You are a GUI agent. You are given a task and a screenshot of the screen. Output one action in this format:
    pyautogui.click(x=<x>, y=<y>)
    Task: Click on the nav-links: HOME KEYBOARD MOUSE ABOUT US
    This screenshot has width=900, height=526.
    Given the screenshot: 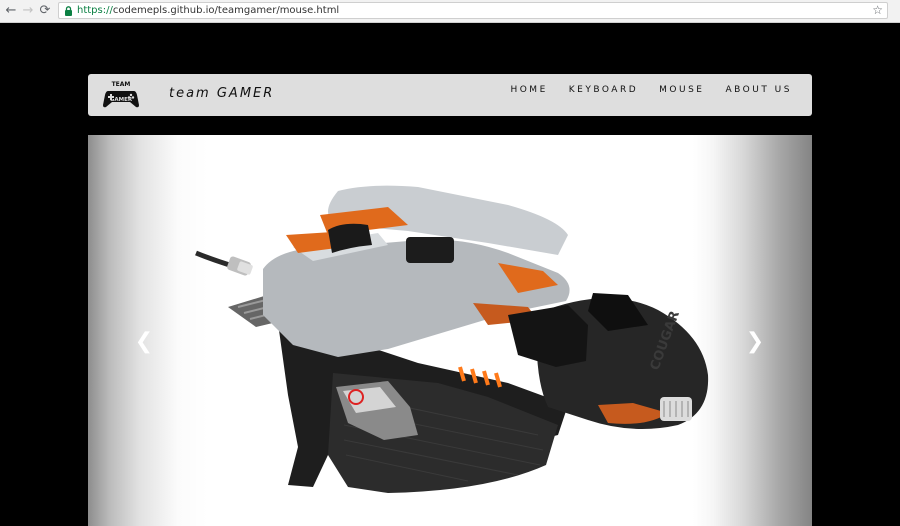 What is the action you would take?
    pyautogui.click(x=651, y=90)
    